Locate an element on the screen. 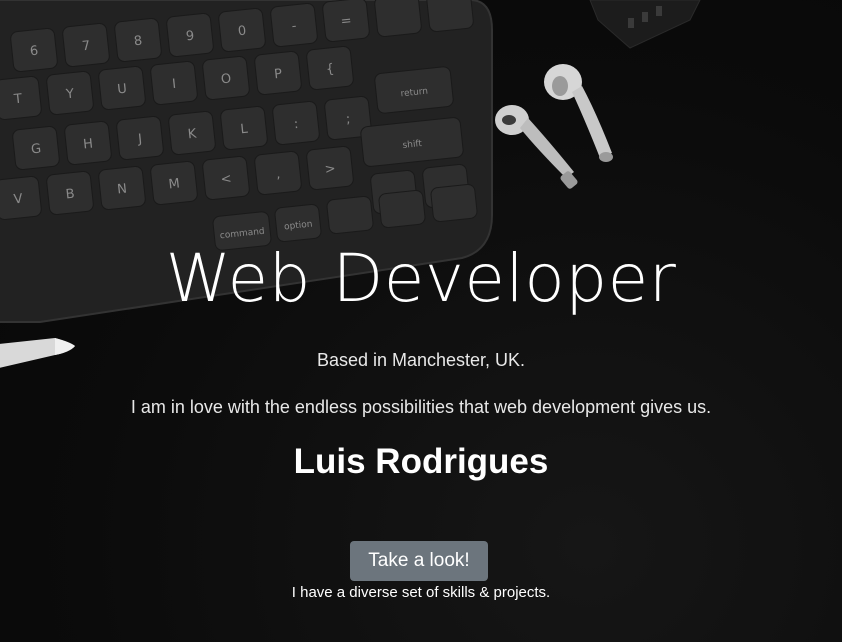 Image resolution: width=842 pixels, height=642 pixels. developer-name: Luis Rodrigues is located at coordinates (421, 461).